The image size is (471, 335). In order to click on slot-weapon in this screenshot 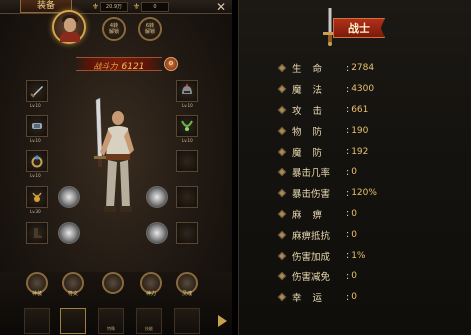, I will do `click(37, 91)`.